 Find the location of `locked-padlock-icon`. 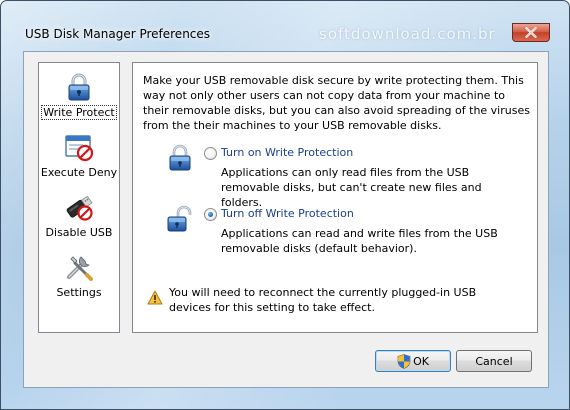

locked-padlock-icon is located at coordinates (180, 157).